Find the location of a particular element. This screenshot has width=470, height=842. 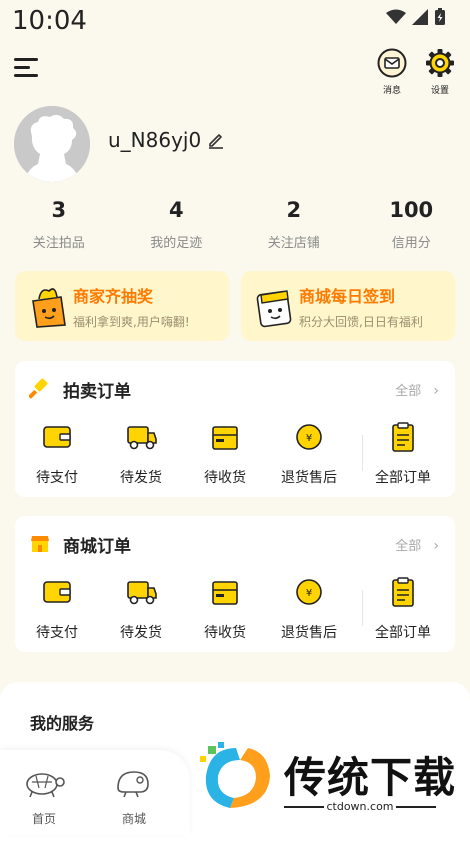

stat-credit-score: 100 信用分 is located at coordinates (411, 224).